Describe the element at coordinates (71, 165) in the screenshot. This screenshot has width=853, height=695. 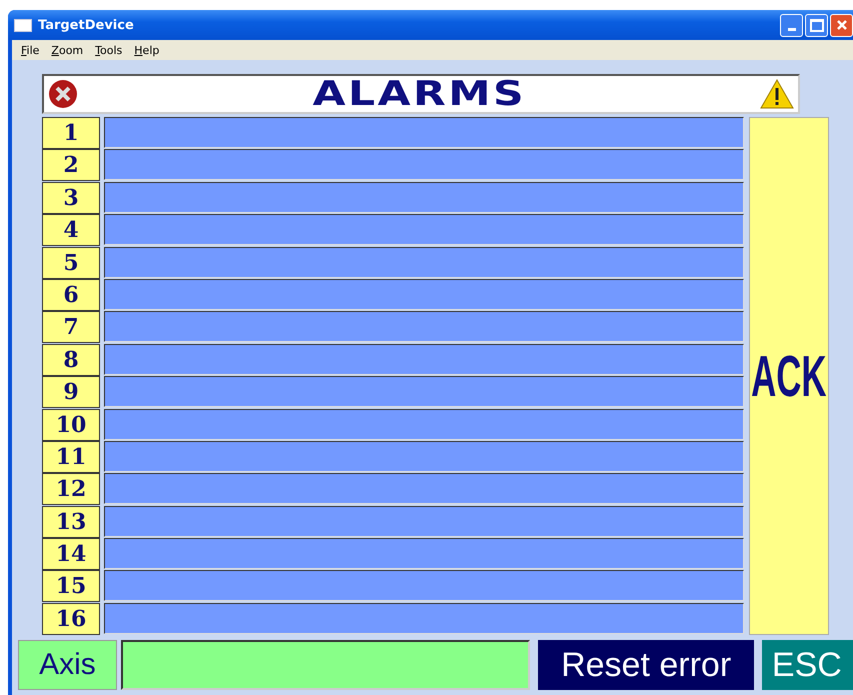
I see `alarm-number: 2` at that location.